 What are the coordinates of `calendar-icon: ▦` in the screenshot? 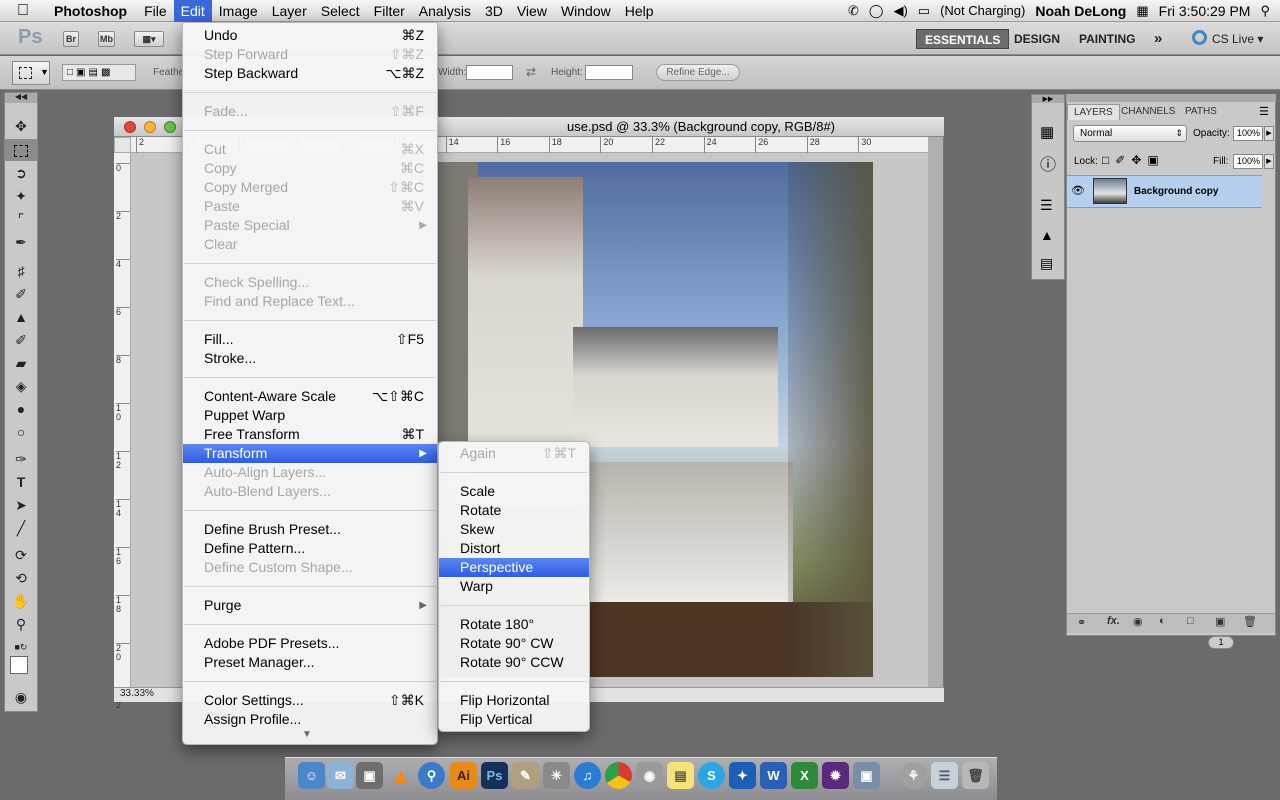 It's located at (1142, 11).